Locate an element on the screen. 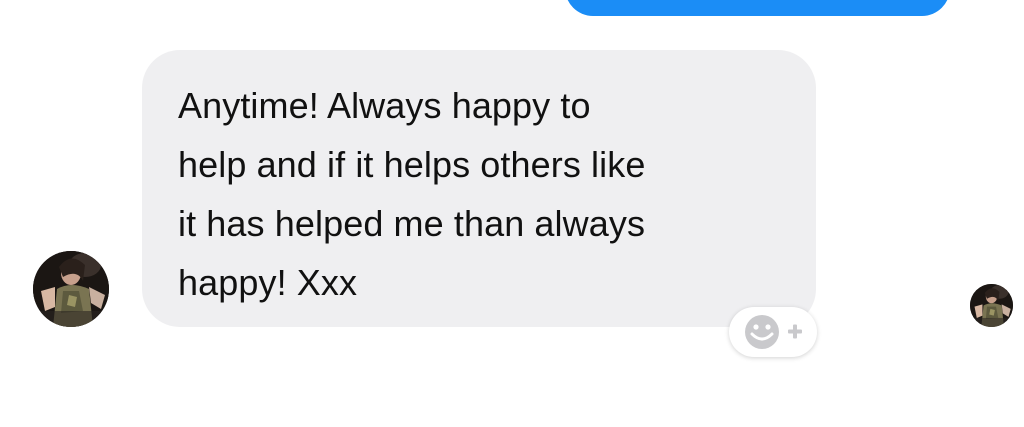 The width and height of the screenshot is (1024, 427). read-receipt-avatar is located at coordinates (991, 305).